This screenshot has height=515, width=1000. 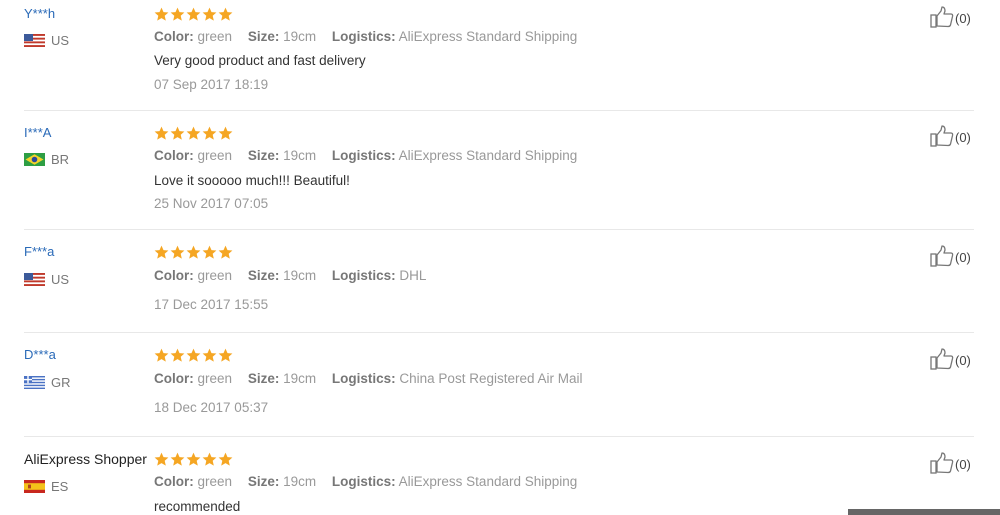 I want to click on reviewer-country: ES, so click(x=46, y=486).